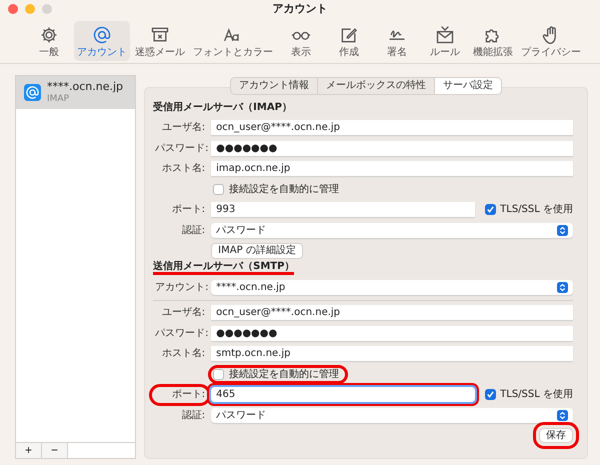 Image resolution: width=600 pixels, height=465 pixels. I want to click on field-label: ポート:, so click(188, 209).